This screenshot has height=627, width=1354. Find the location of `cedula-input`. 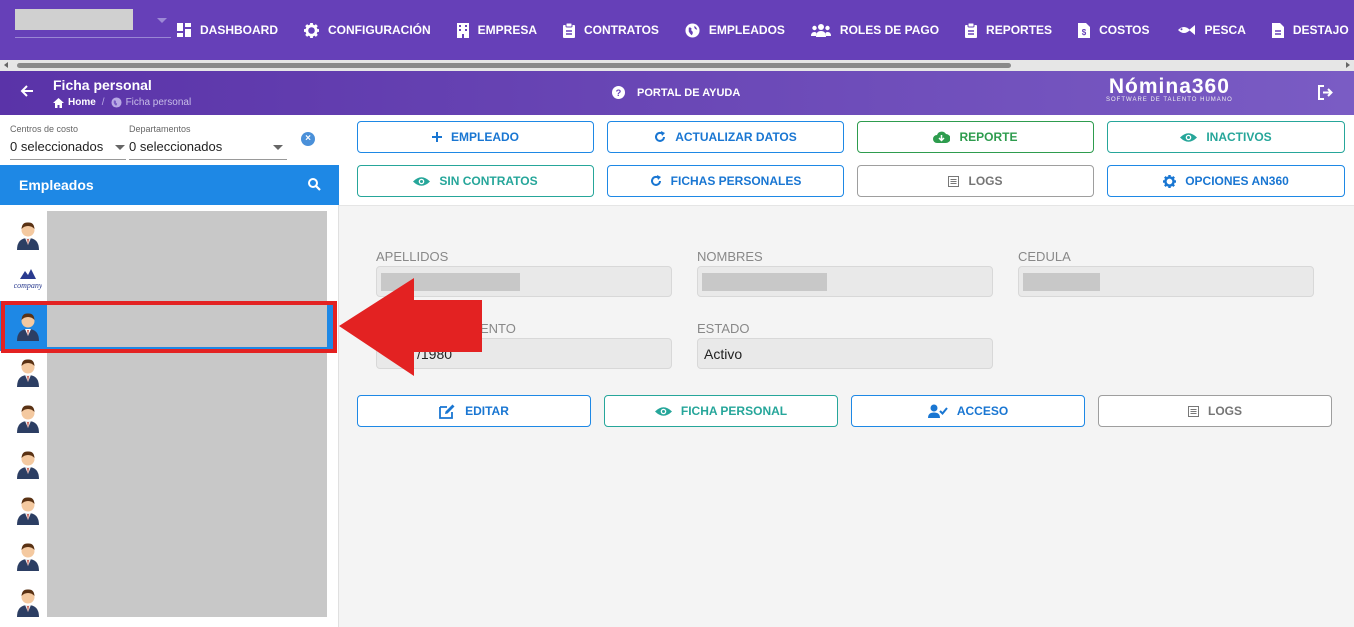

cedula-input is located at coordinates (1166, 281).